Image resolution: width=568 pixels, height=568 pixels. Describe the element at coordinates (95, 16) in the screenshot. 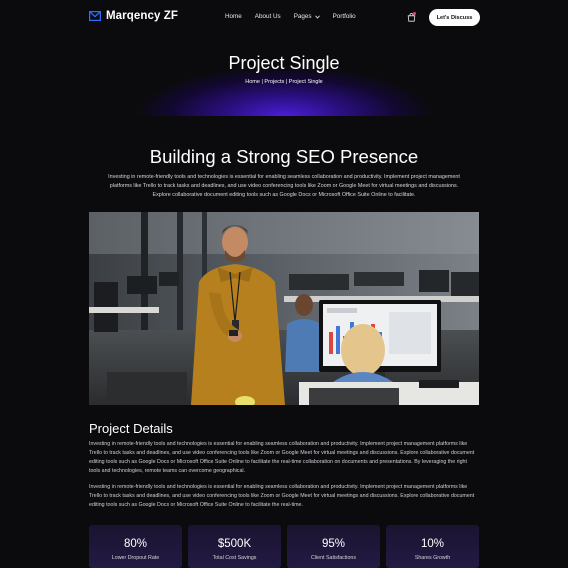

I see `envelope-logo-icon` at that location.